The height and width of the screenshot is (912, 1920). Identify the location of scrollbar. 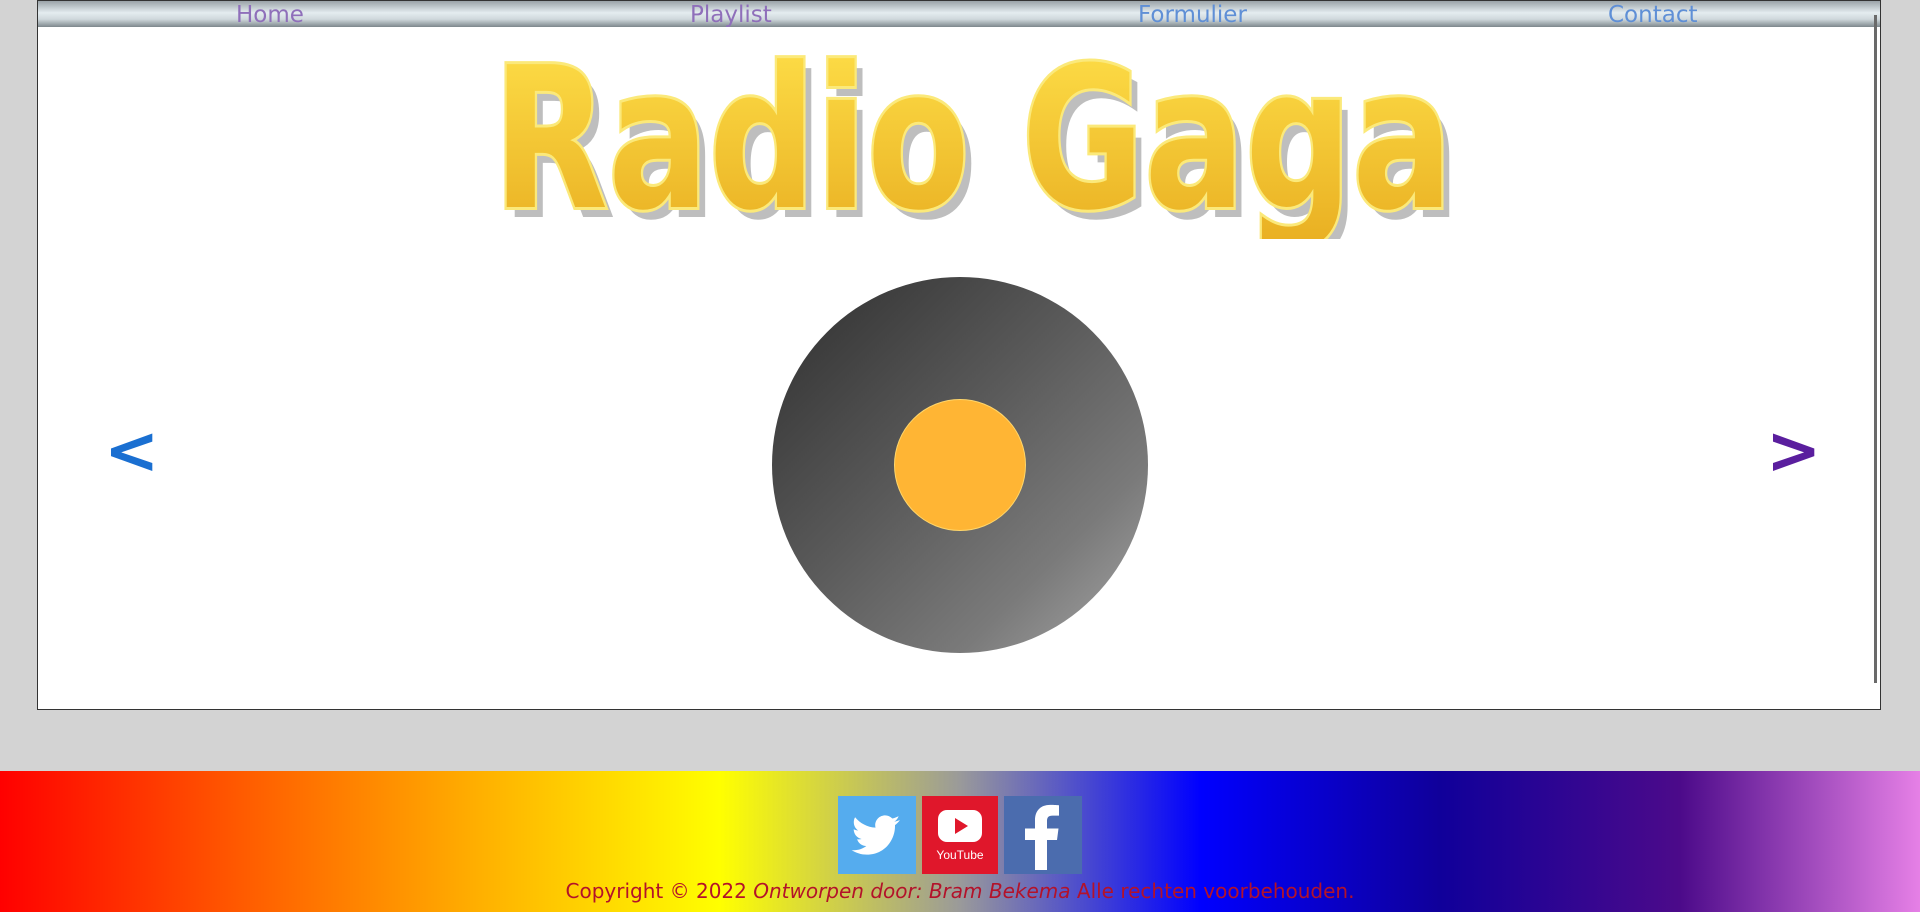
(1875, 349).